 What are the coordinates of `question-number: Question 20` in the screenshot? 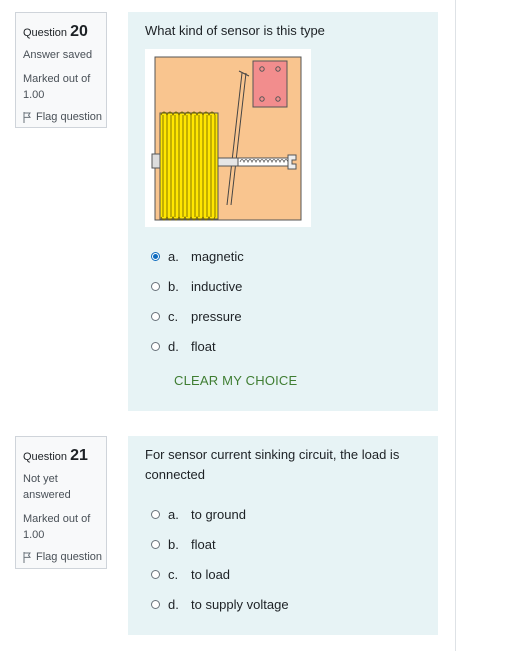 It's located at (55, 31).